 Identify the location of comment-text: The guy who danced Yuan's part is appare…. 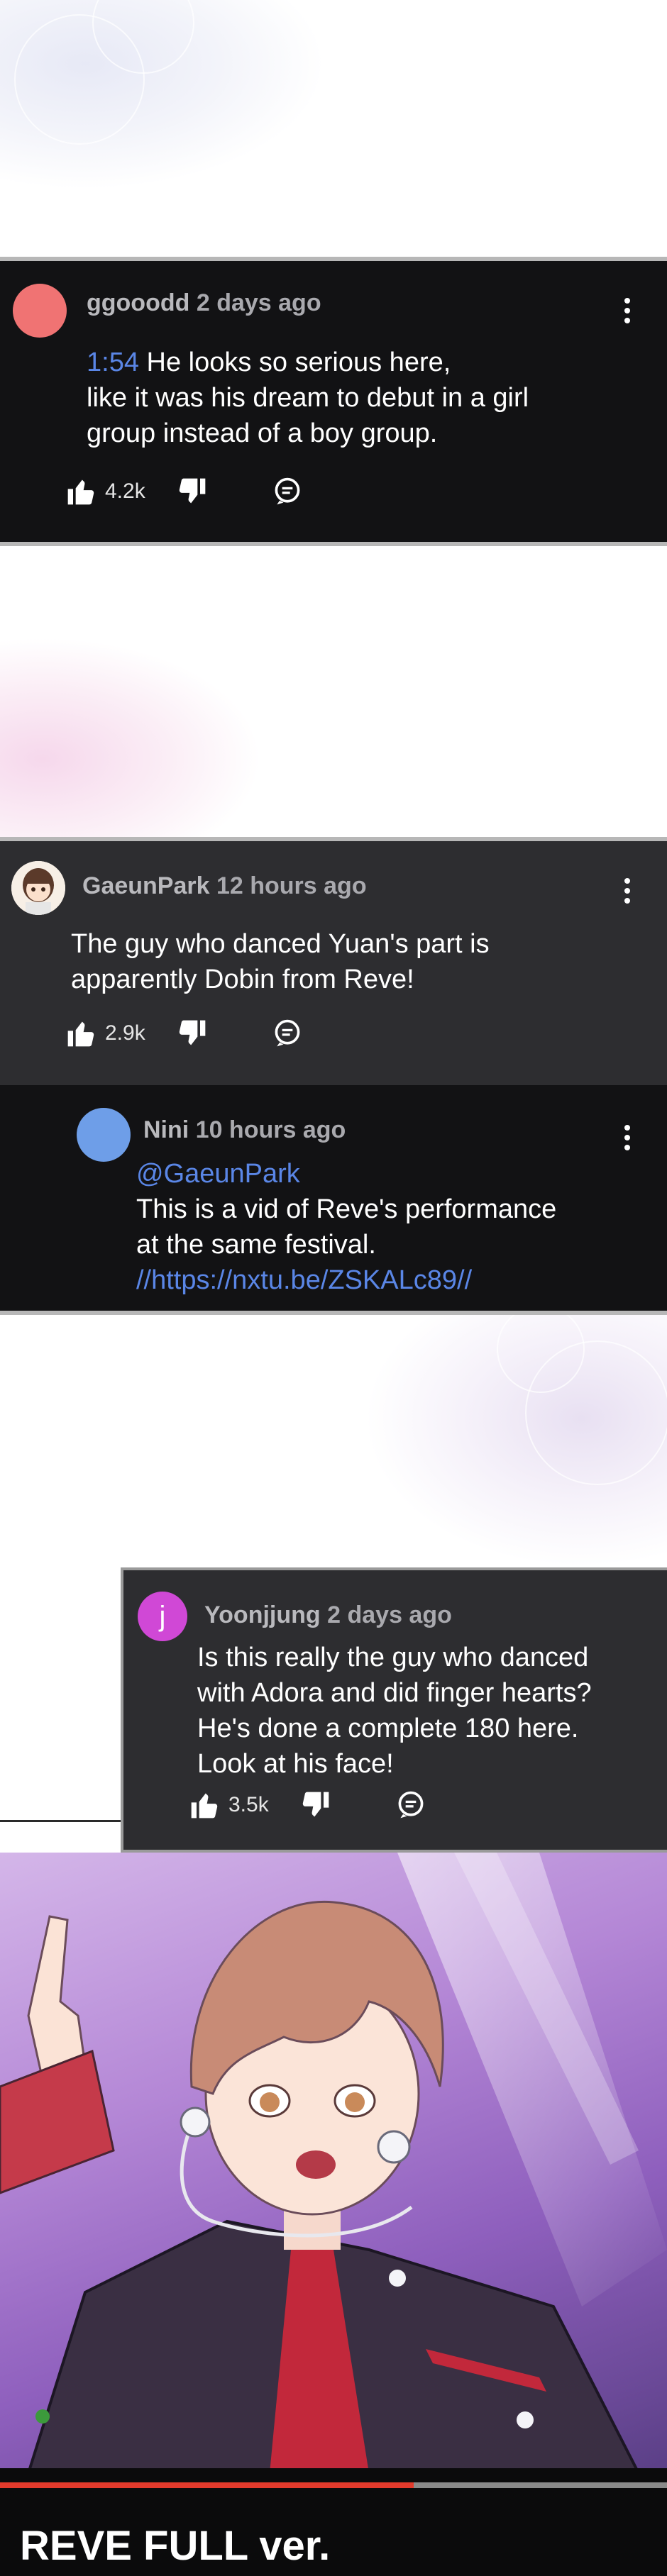
(355, 961).